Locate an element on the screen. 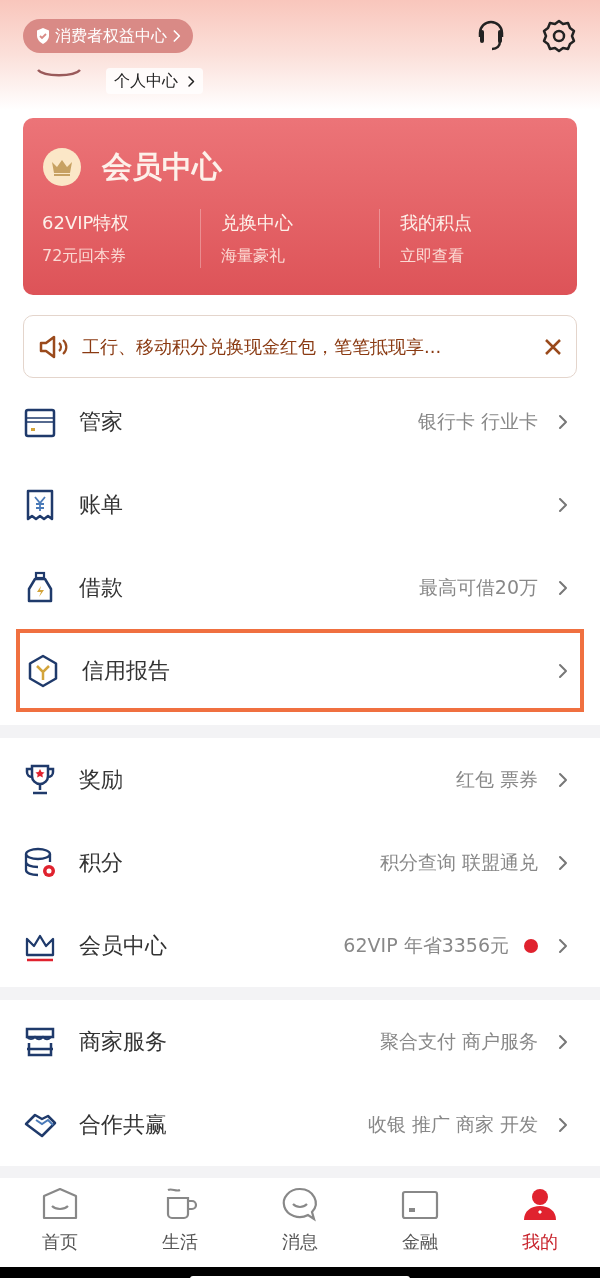 This screenshot has height=1278, width=600. avatar-icon is located at coordinates (59, 74).